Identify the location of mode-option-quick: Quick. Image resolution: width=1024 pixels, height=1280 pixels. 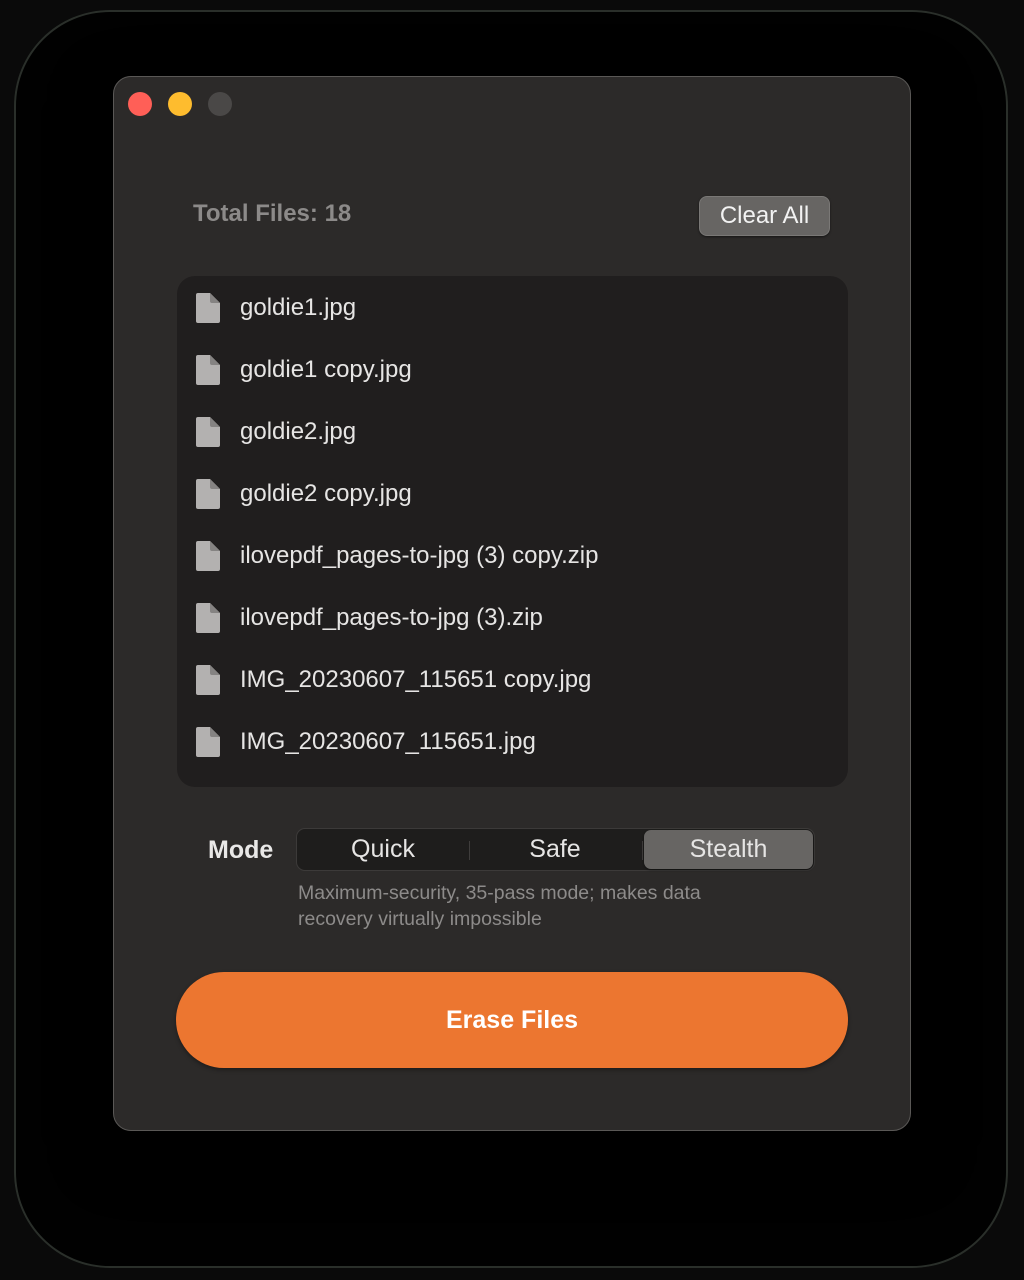
(383, 849).